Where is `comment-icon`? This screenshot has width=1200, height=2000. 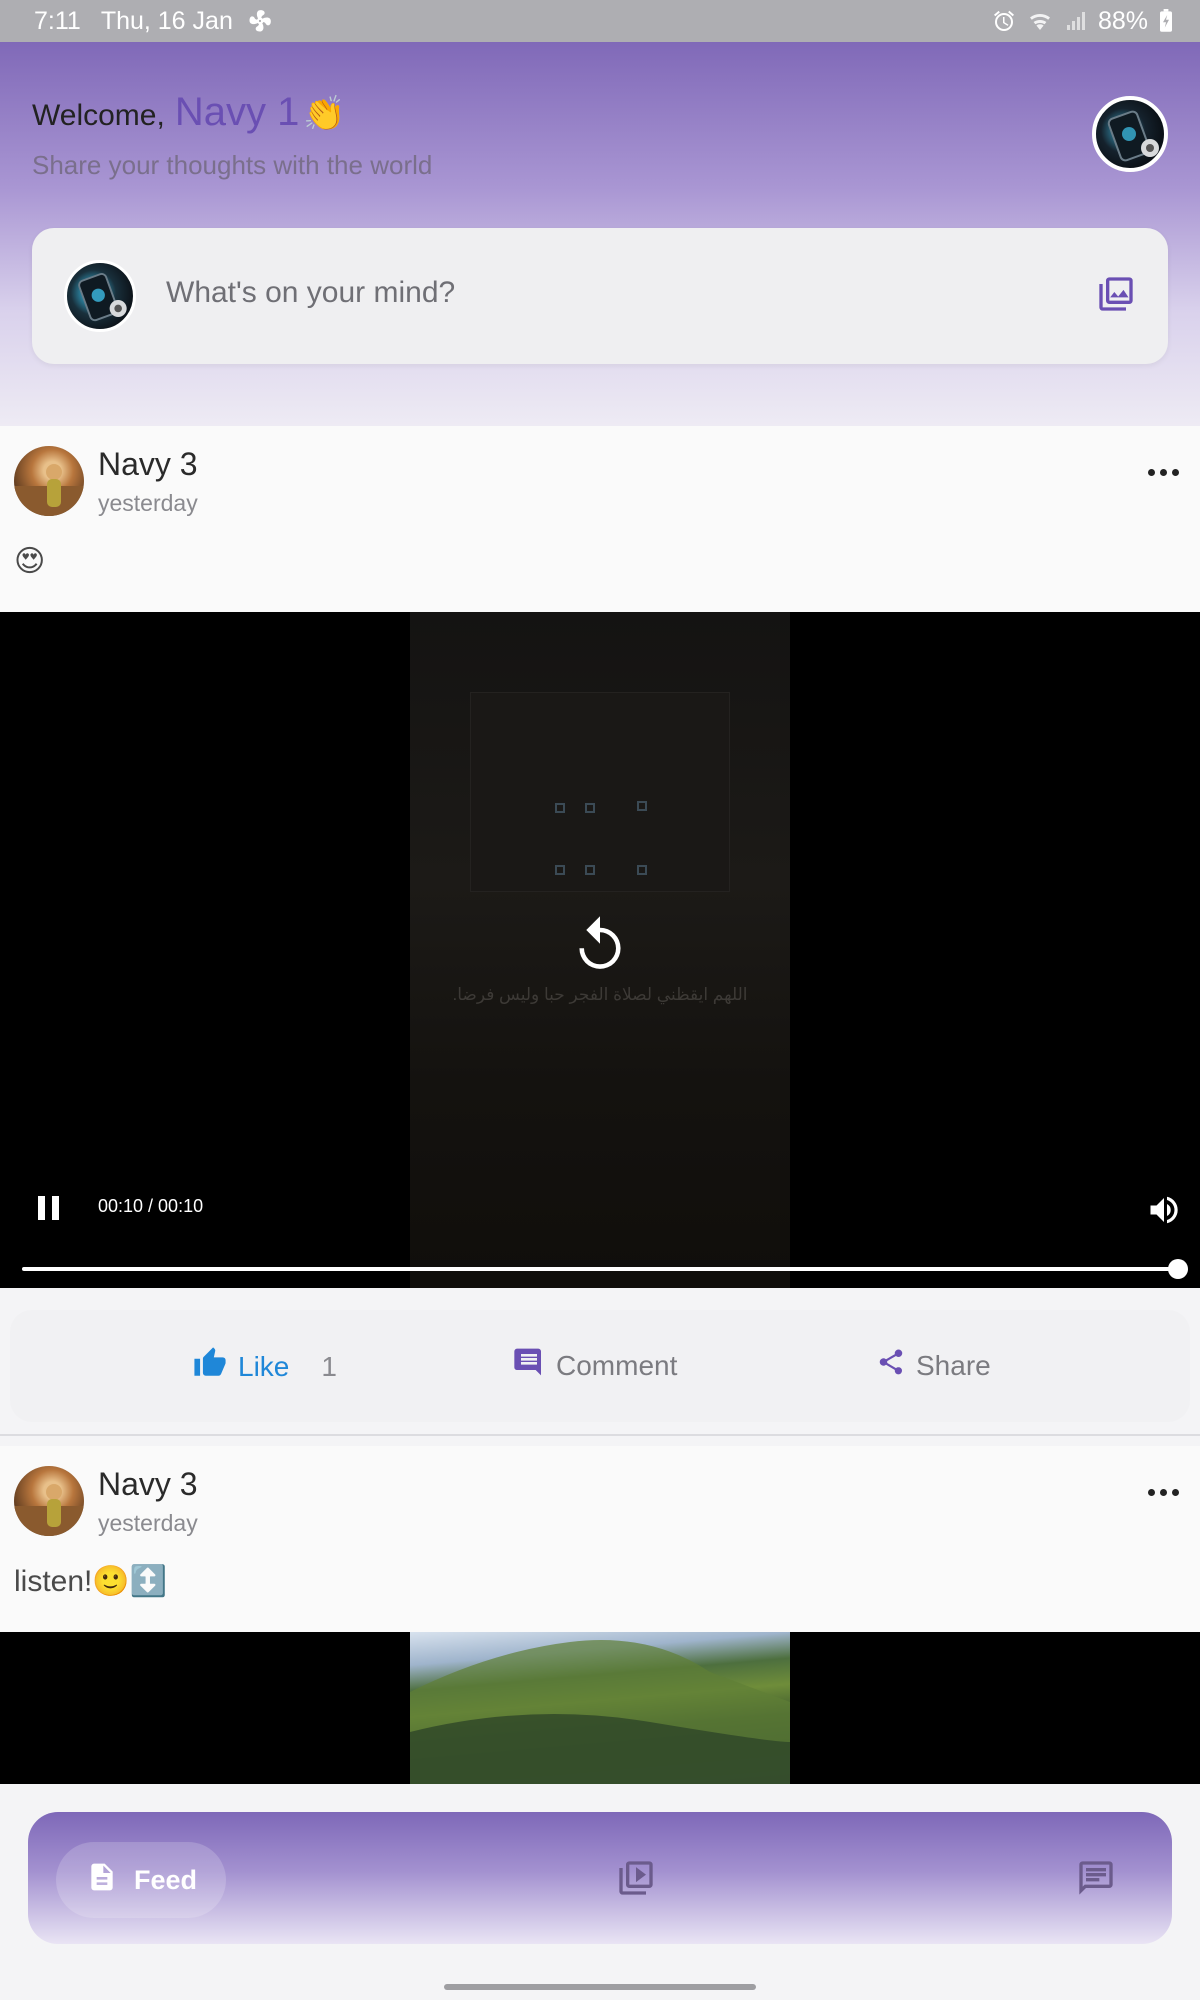 comment-icon is located at coordinates (529, 1365).